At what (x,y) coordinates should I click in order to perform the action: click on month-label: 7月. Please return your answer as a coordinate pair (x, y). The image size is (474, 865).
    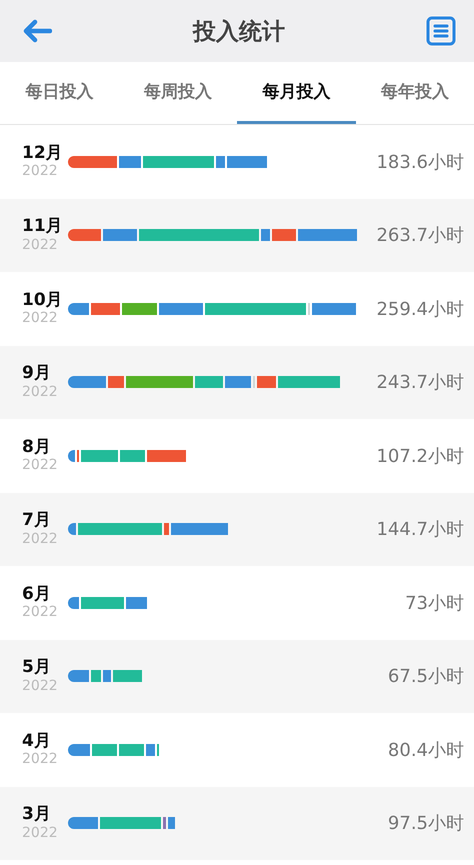
    Looking at the image, I should click on (37, 521).